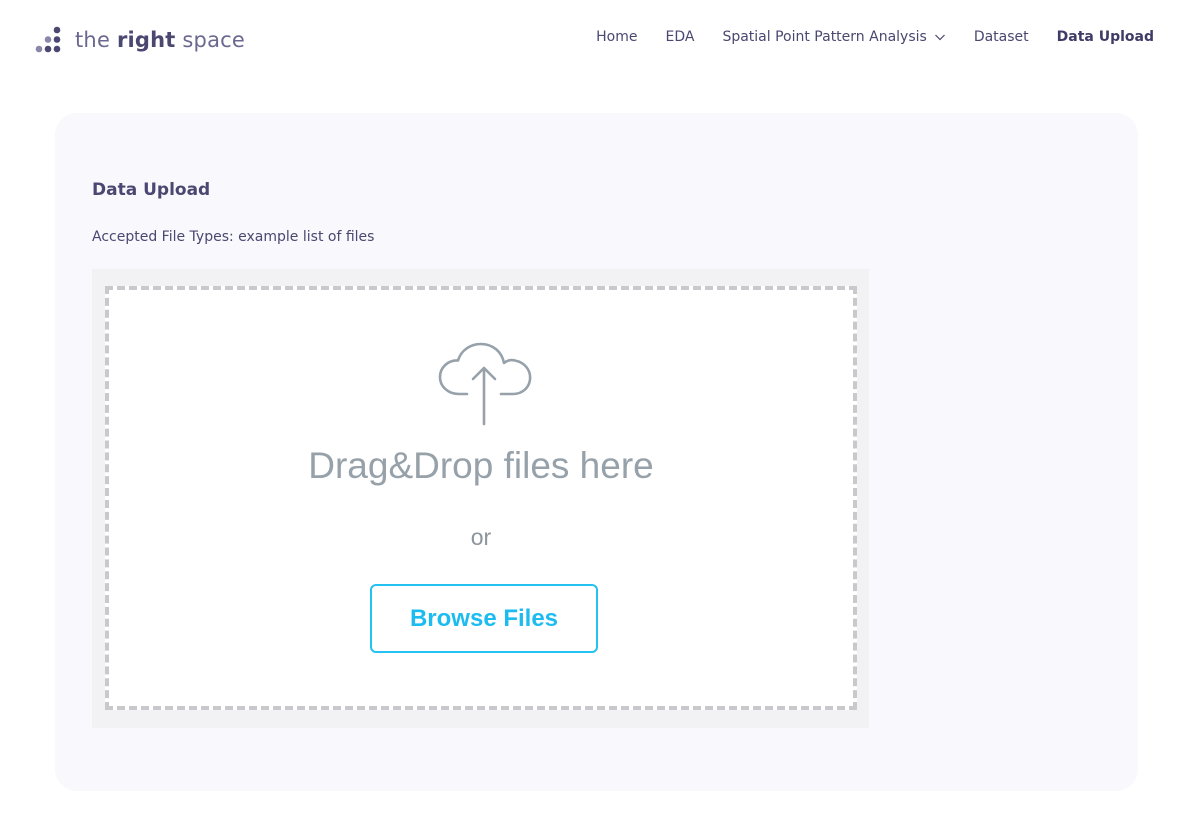  I want to click on nav-item-label: Home, so click(617, 37).